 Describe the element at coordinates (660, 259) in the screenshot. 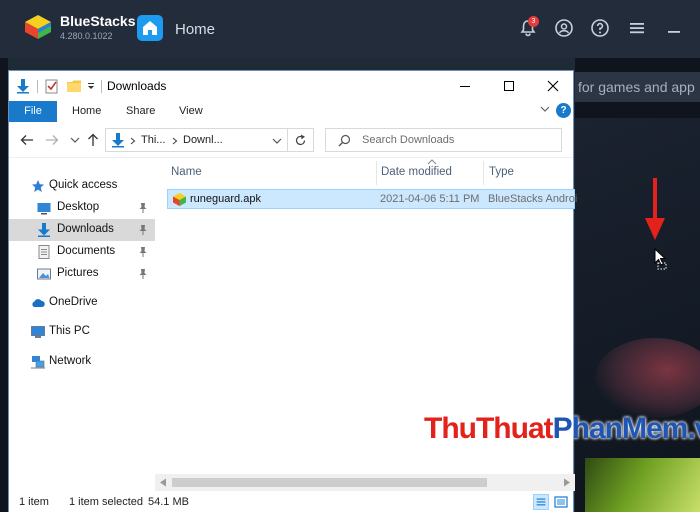

I see `drag-cursor-icon` at that location.